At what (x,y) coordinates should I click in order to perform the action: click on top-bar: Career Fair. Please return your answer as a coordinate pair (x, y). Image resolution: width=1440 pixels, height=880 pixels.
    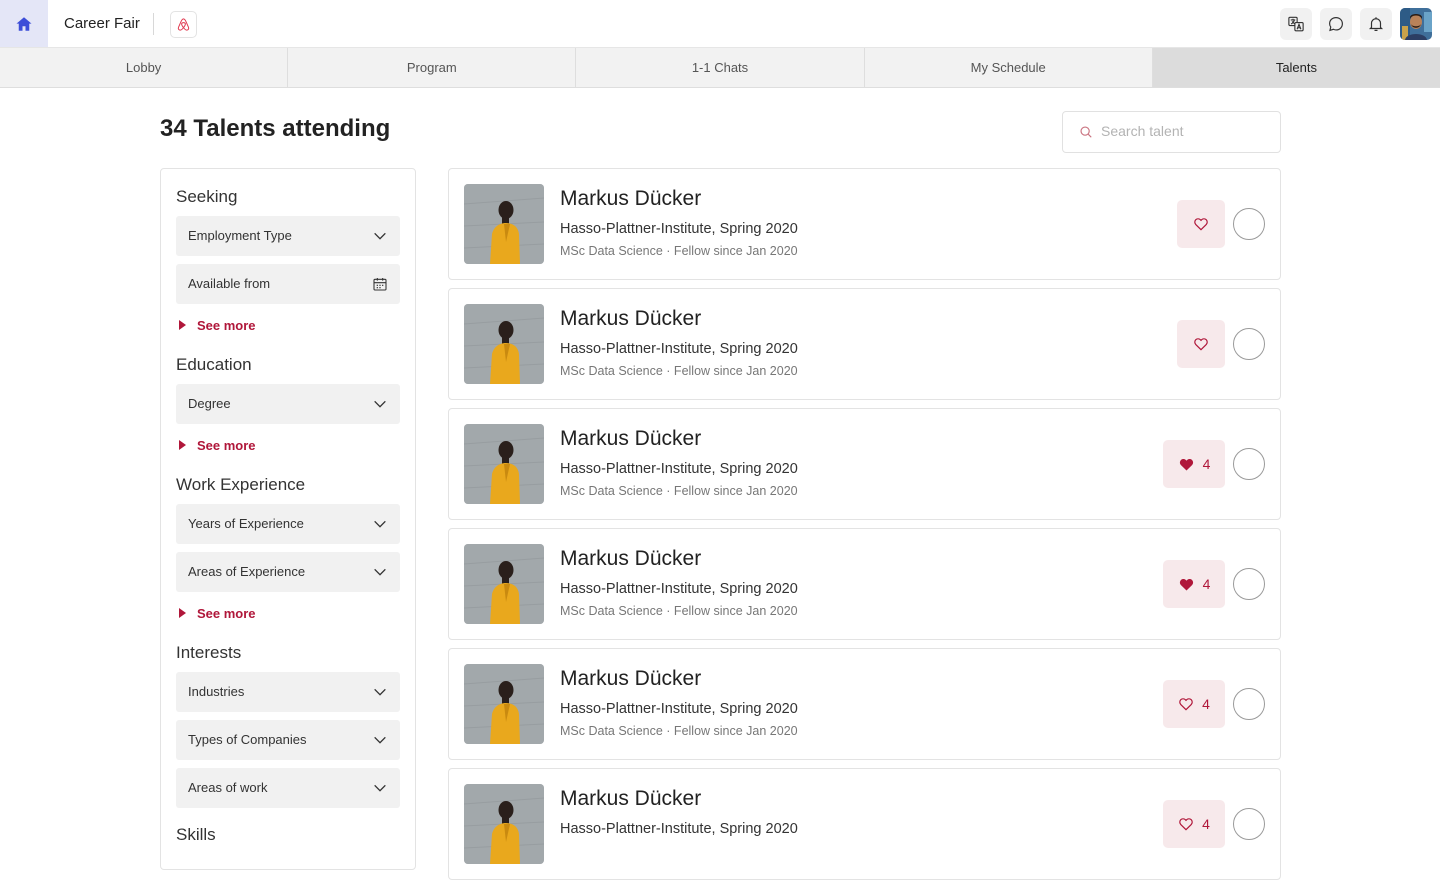
    Looking at the image, I should click on (720, 24).